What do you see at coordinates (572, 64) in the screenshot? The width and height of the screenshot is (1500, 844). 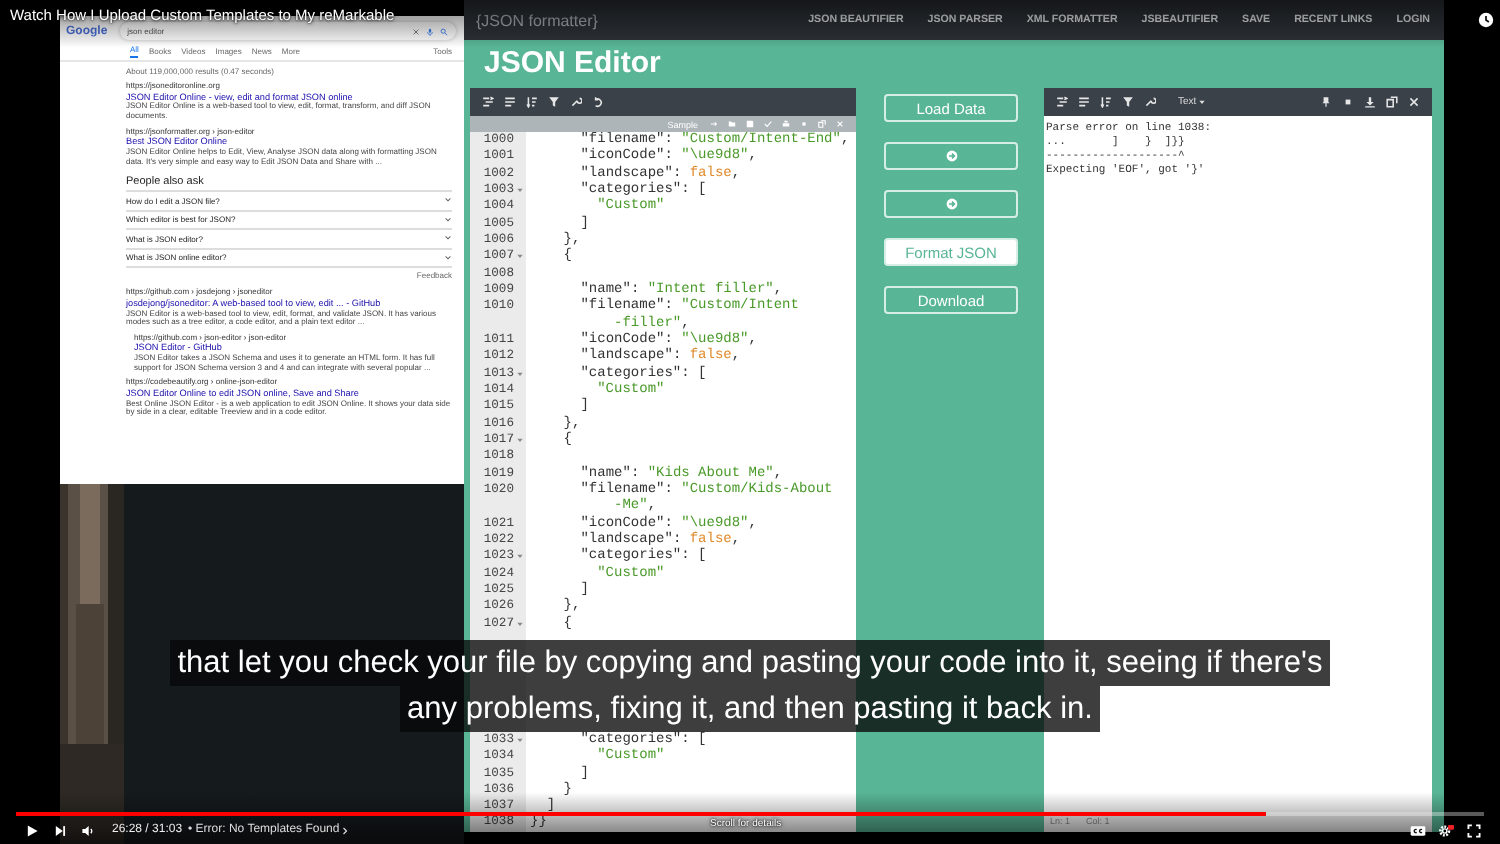 I see `page-heading: JSON Editor` at bounding box center [572, 64].